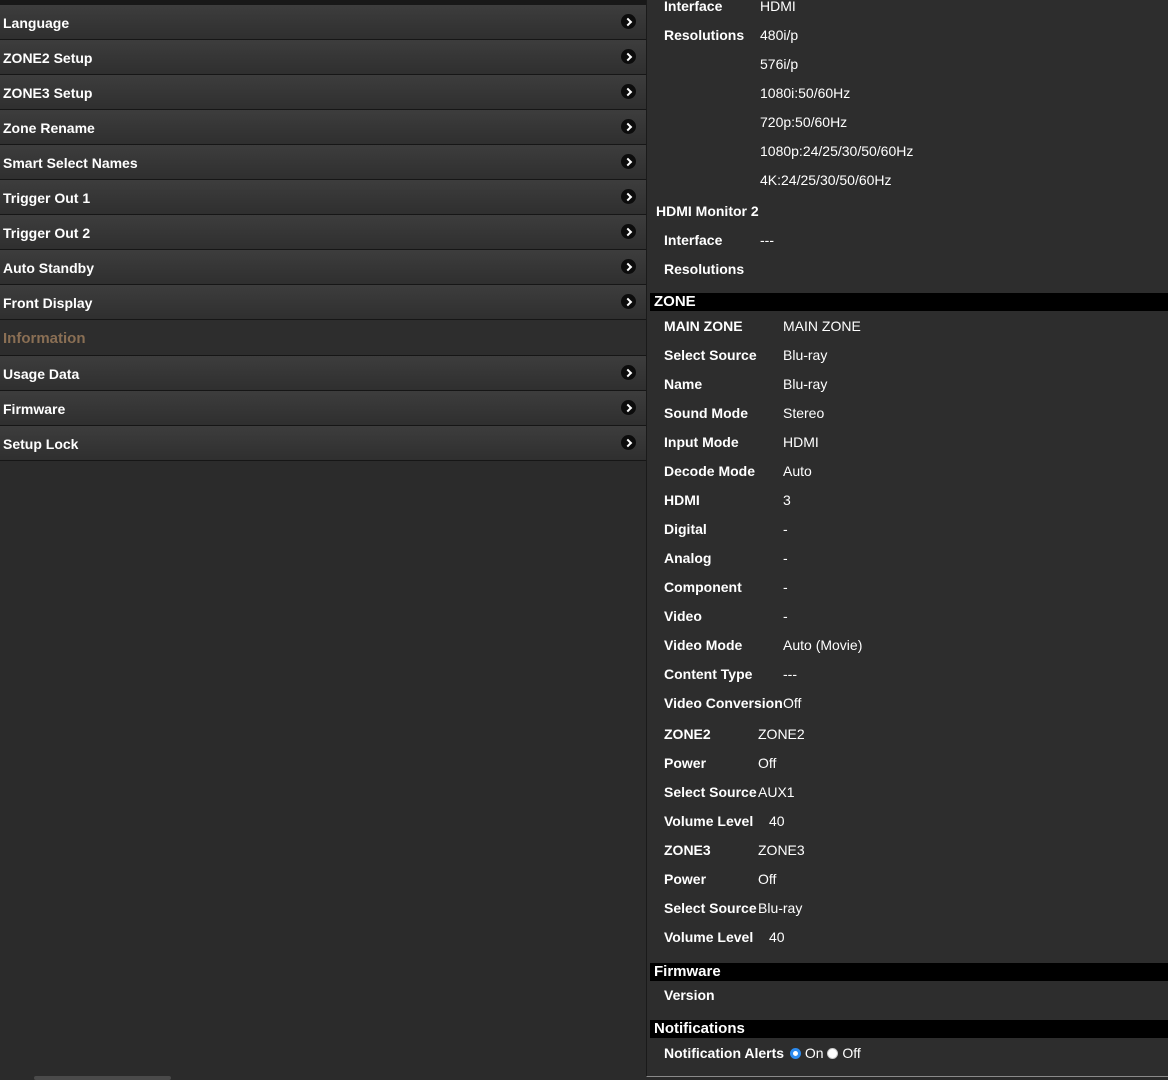  What do you see at coordinates (826, 180) in the screenshot?
I see `info-value: 4K:24/25/30/50/60Hz` at bounding box center [826, 180].